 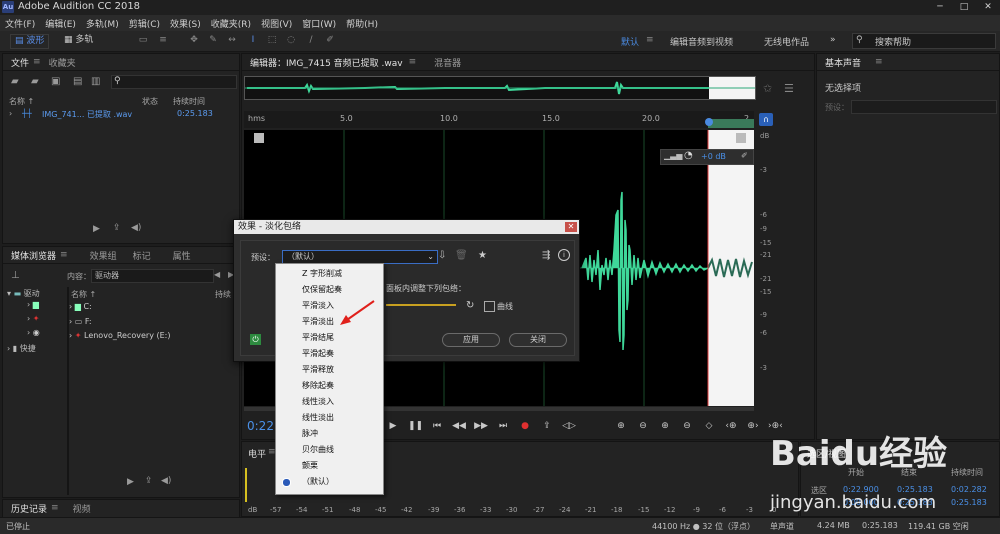 I want to click on autoplay-volume-icon: ◀), so click(x=166, y=481).